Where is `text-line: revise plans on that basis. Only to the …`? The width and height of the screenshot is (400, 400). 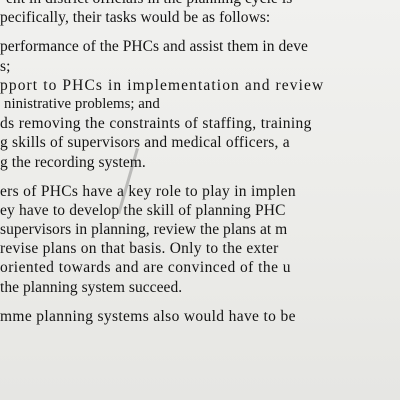 text-line: revise plans on that basis. Only to the … is located at coordinates (139, 249).